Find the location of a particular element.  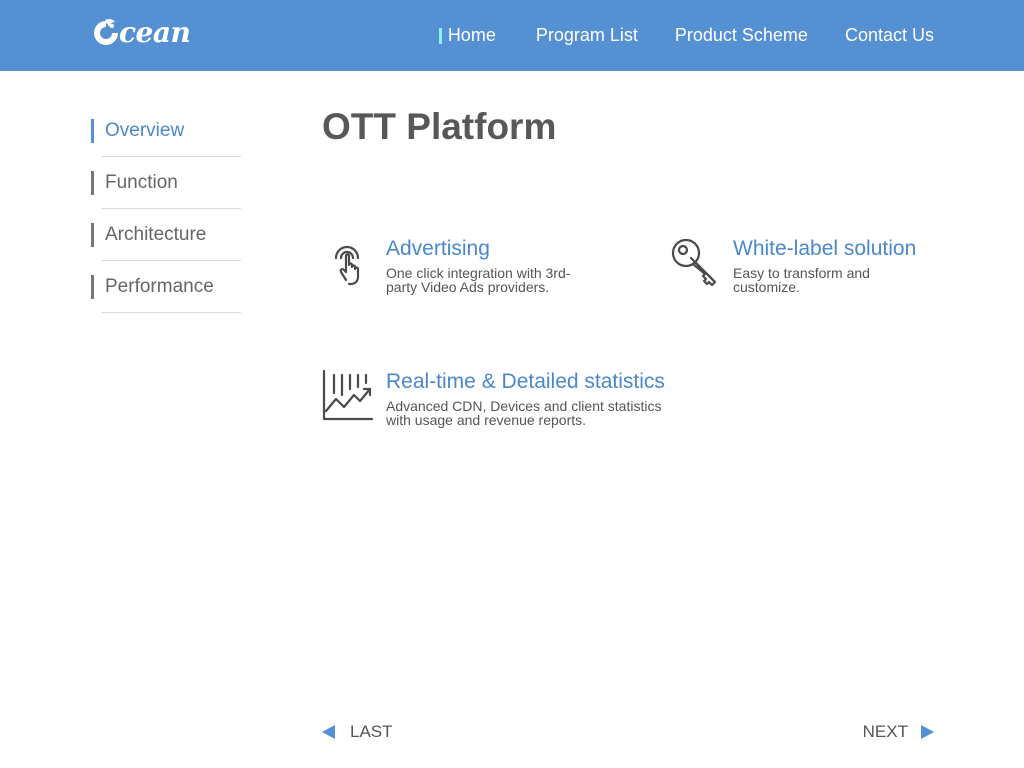

brand-logo: cean is located at coordinates (141, 32).